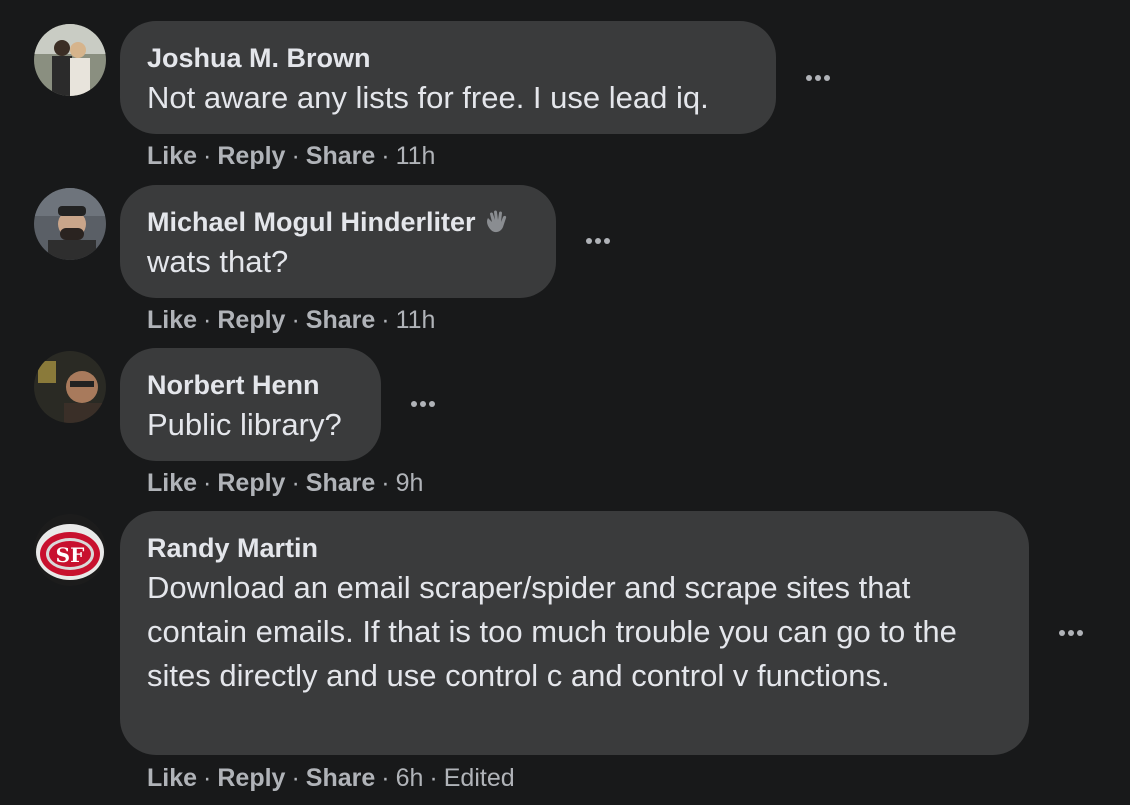  I want to click on avatar: SF, so click(70, 550).